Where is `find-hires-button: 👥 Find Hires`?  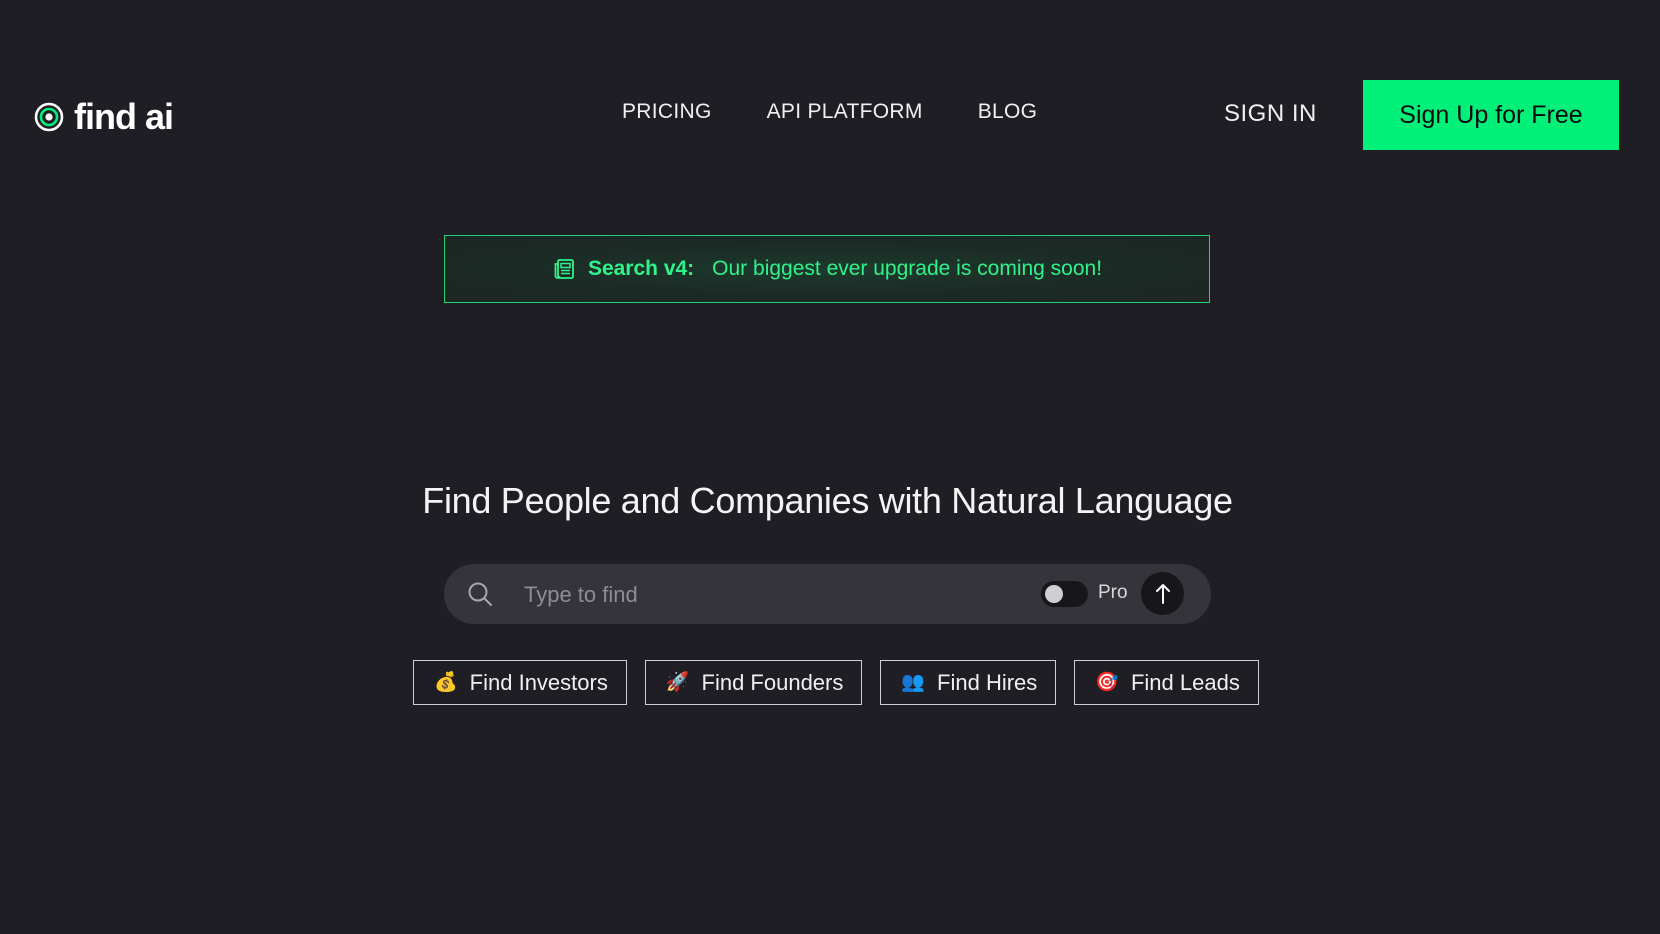 find-hires-button: 👥 Find Hires is located at coordinates (968, 682).